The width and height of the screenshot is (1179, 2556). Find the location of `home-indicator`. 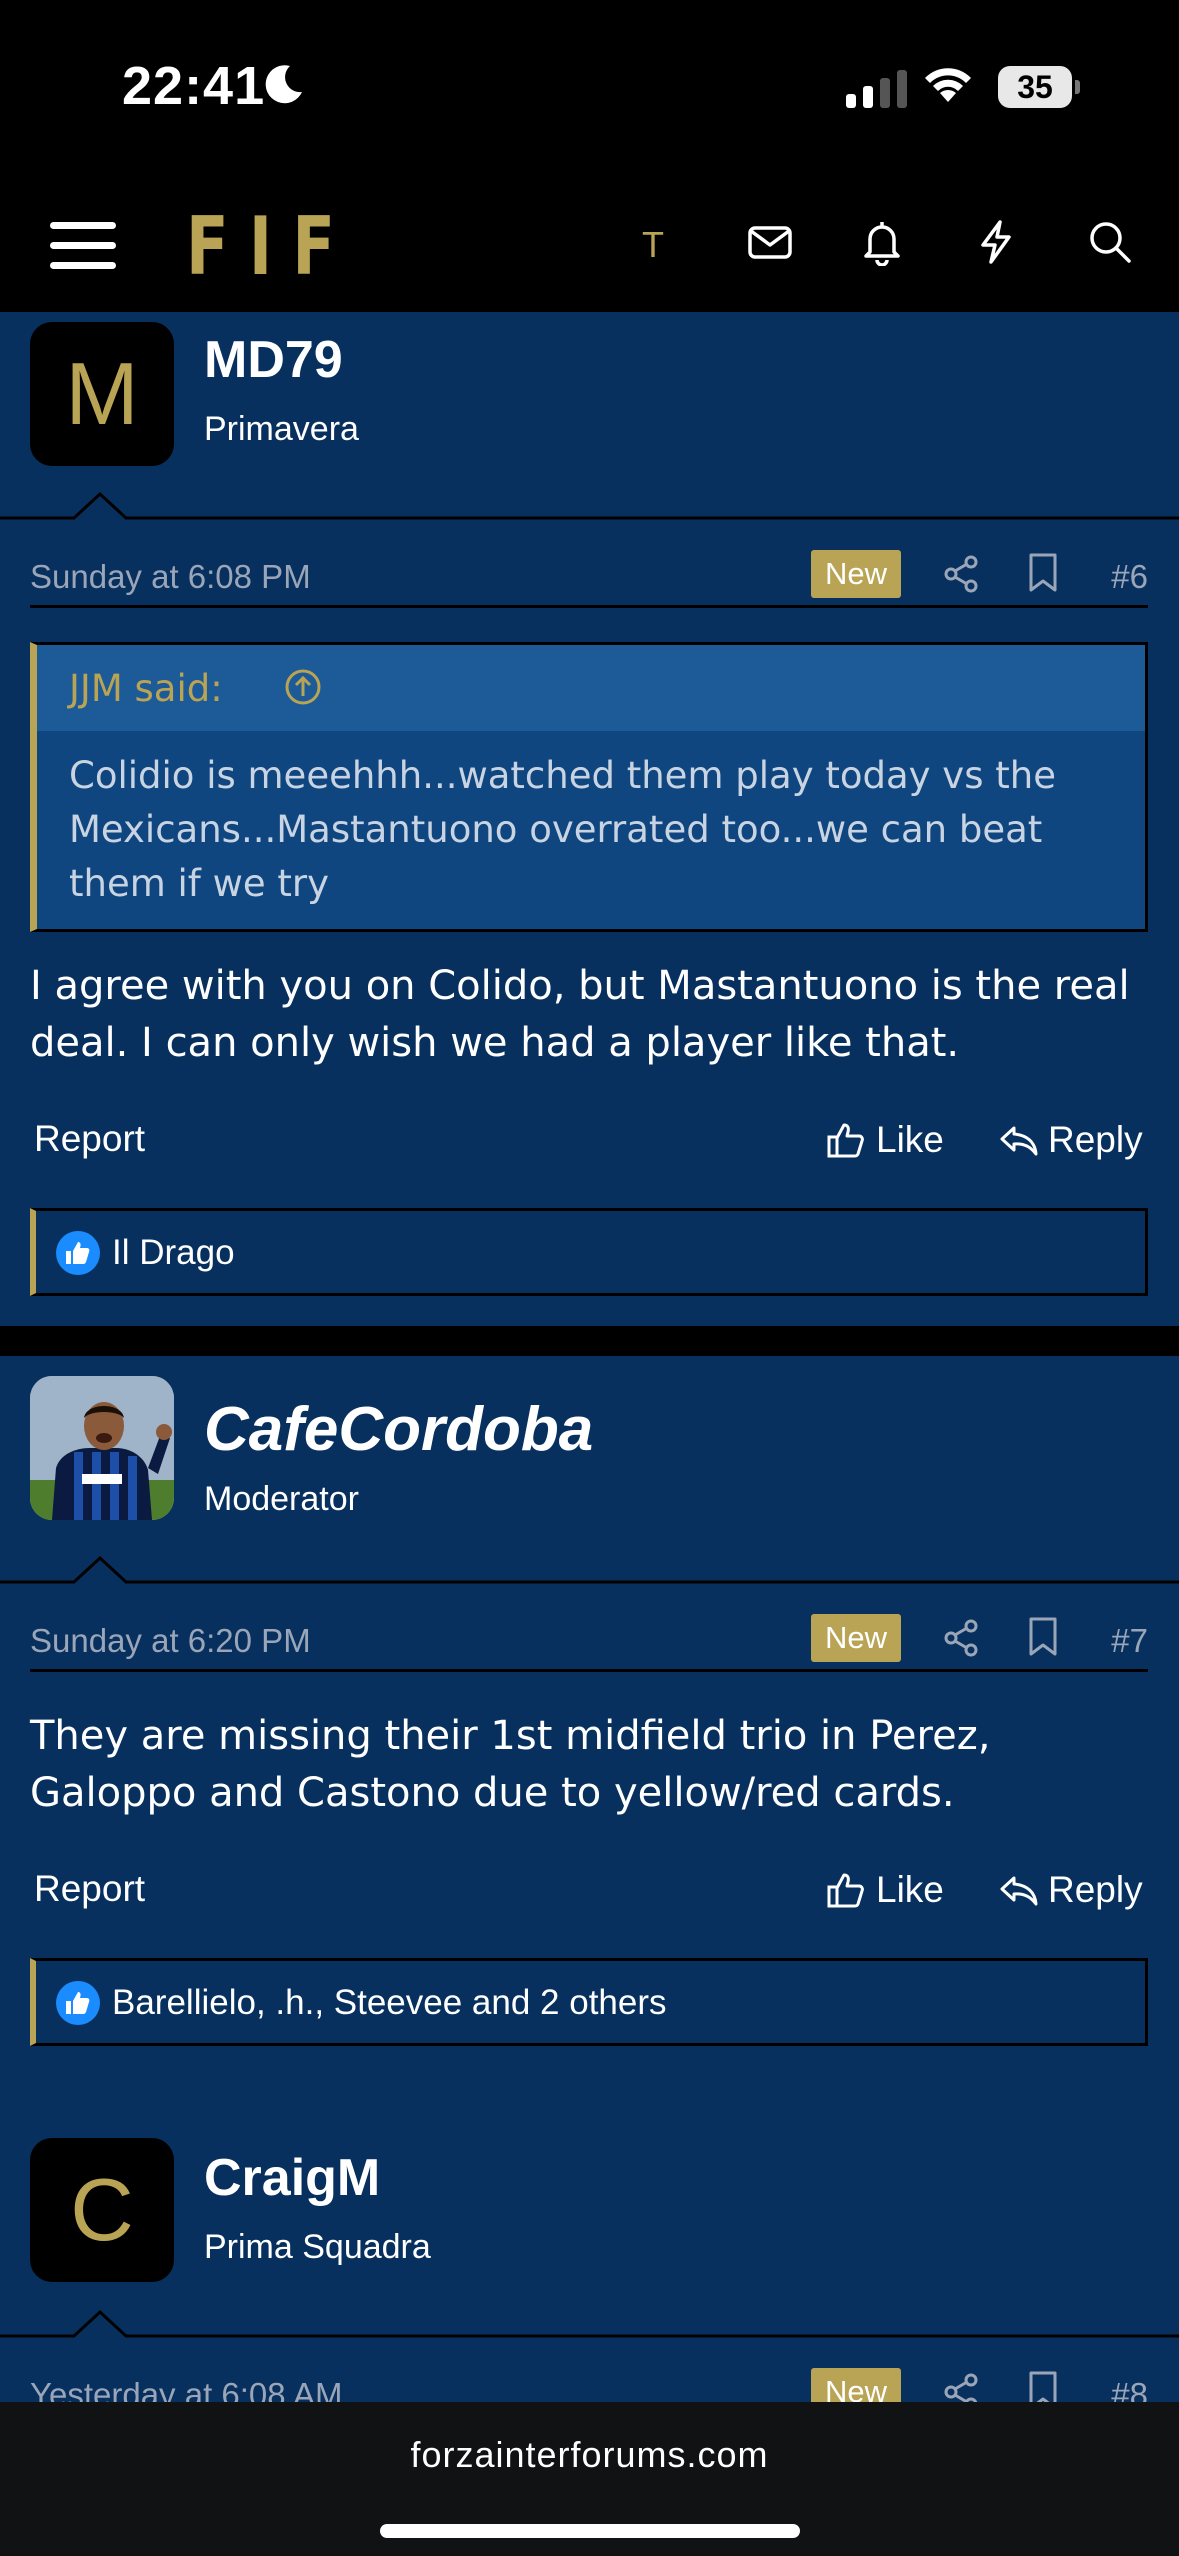

home-indicator is located at coordinates (590, 2531).